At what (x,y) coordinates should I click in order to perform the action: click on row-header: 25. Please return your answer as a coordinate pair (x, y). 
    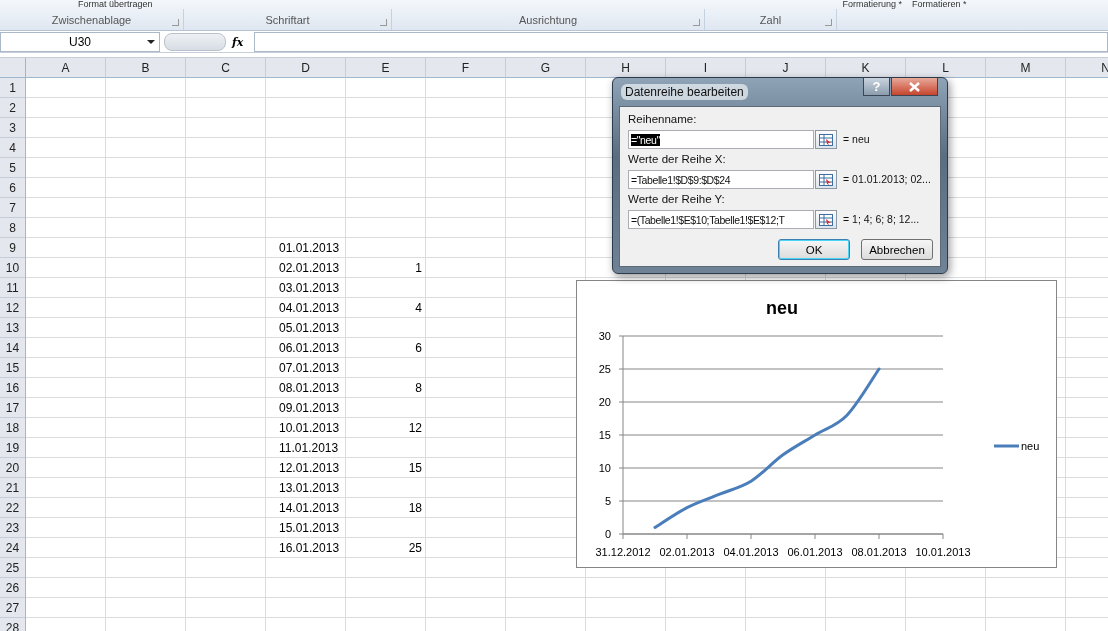
    Looking at the image, I should click on (13, 568).